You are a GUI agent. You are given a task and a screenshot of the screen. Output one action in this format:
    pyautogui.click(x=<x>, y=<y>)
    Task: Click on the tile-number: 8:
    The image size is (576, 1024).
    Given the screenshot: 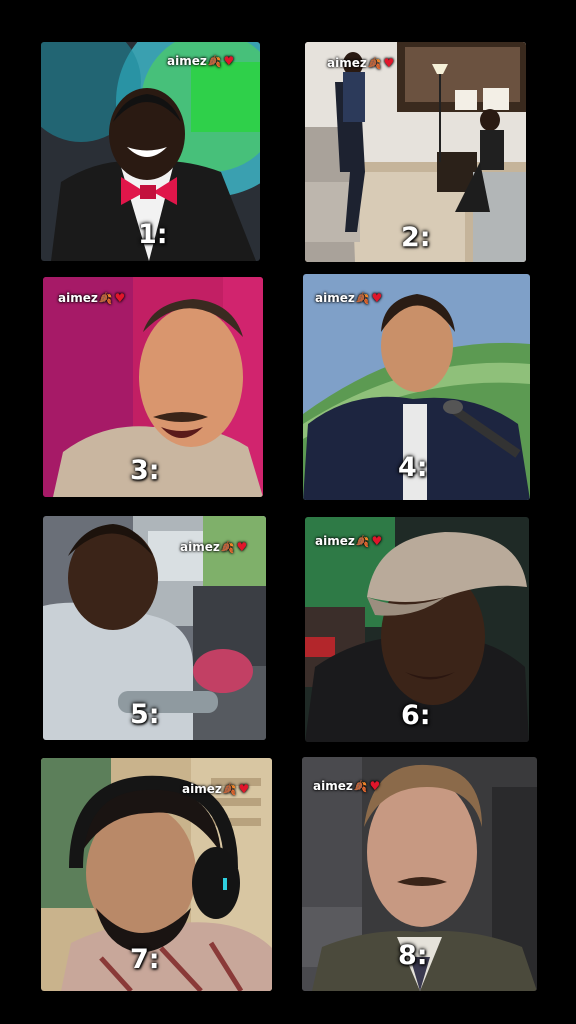 What is the action you would take?
    pyautogui.click(x=413, y=955)
    